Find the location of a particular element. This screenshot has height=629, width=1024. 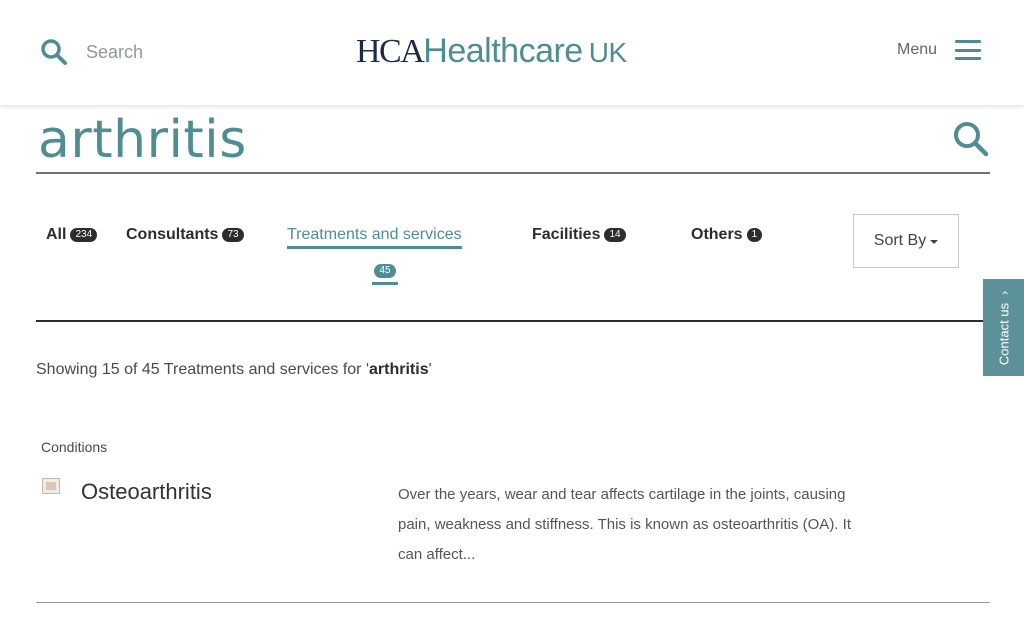

tab-label: All is located at coordinates (56, 234).